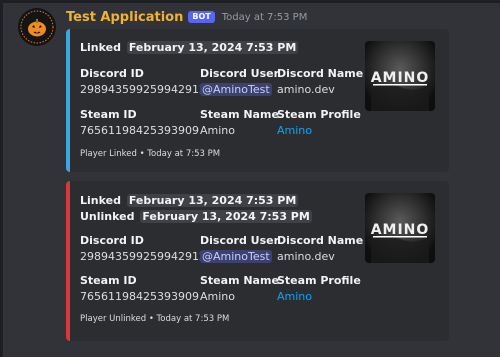  Describe the element at coordinates (155, 319) in the screenshot. I see `embed-footer: Player Unlinked • Today at 7:53 PM` at that location.